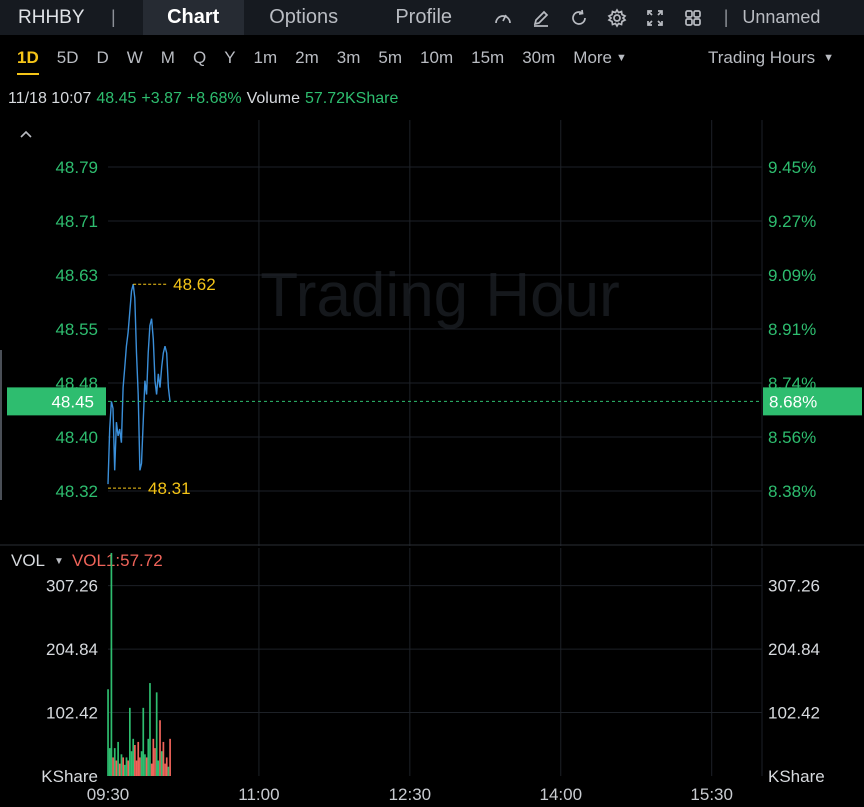  Describe the element at coordinates (762, 57) in the screenshot. I see `trading-hours-label: Trading Hours` at that location.